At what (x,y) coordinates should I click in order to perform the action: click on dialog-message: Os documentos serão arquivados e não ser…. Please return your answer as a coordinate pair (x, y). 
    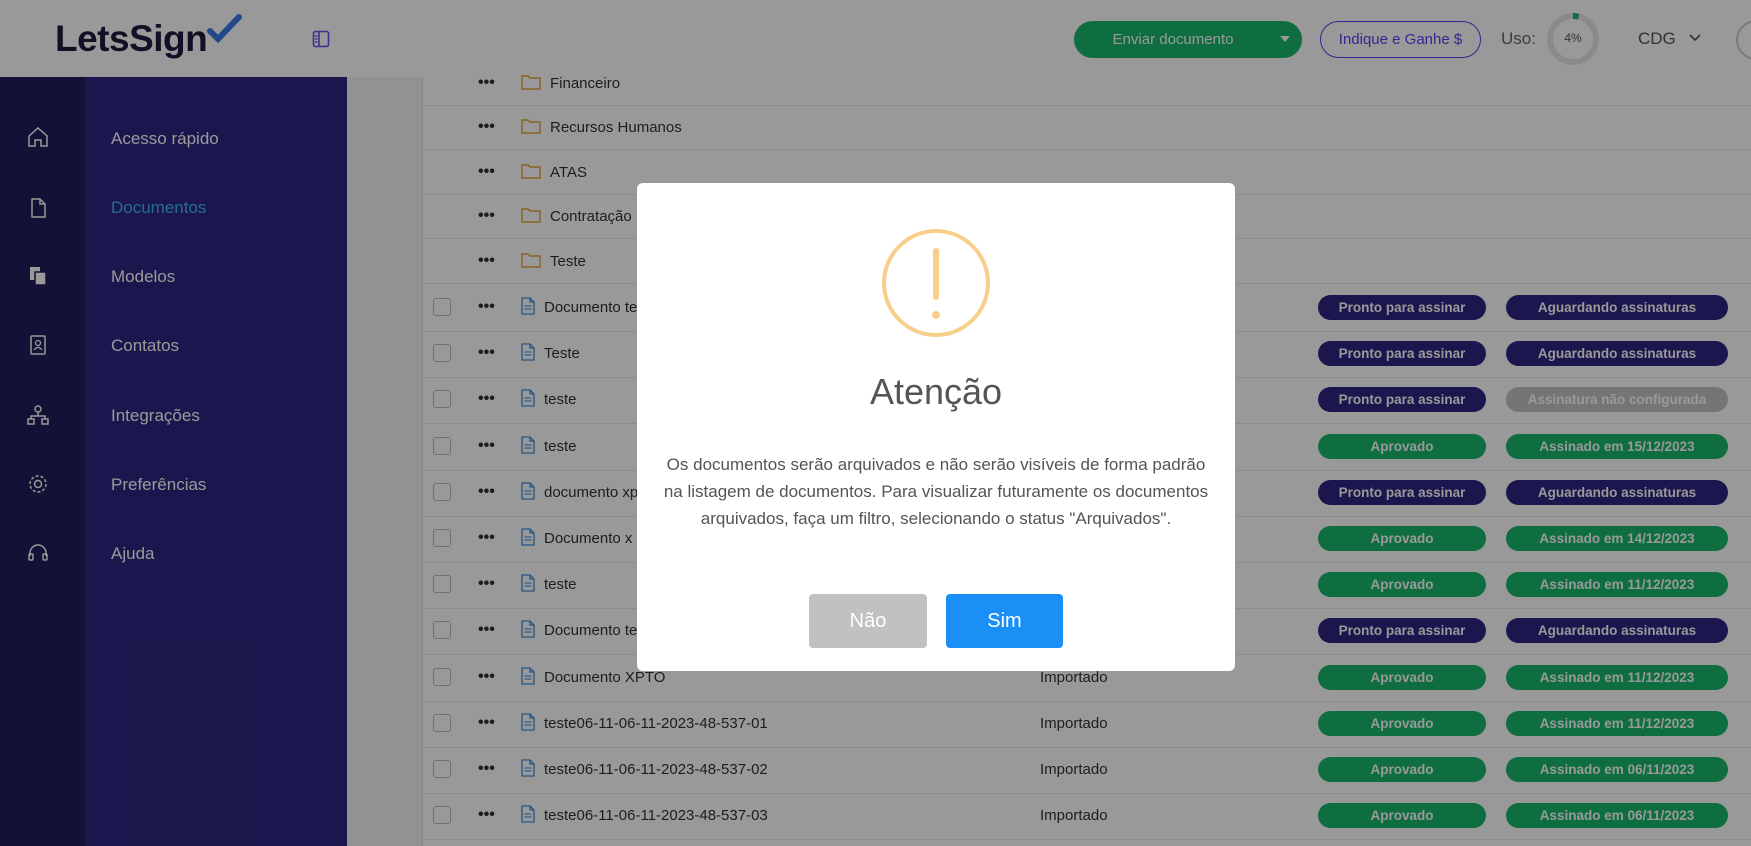
    Looking at the image, I should click on (936, 491).